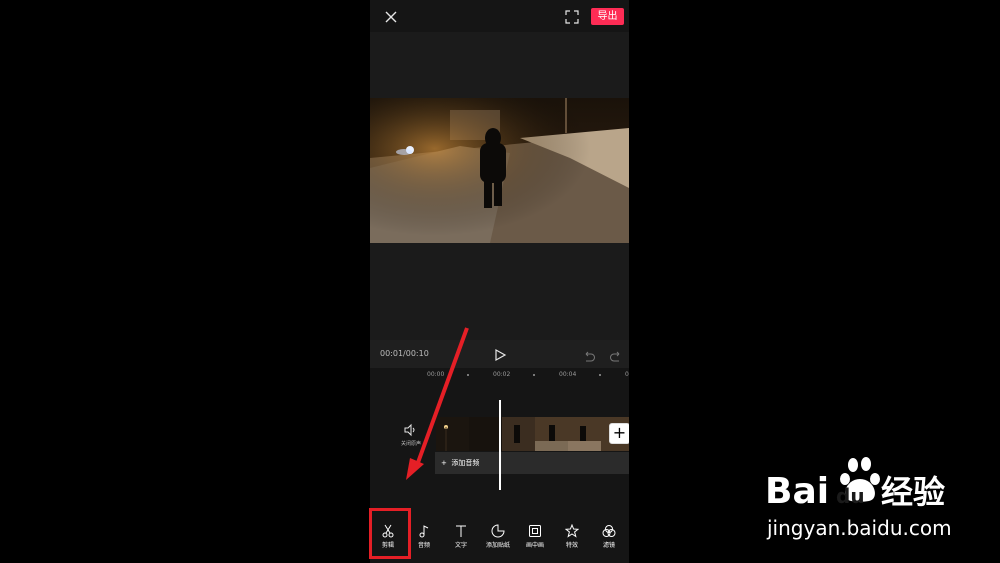  What do you see at coordinates (616, 355) in the screenshot?
I see `redo-icon` at bounding box center [616, 355].